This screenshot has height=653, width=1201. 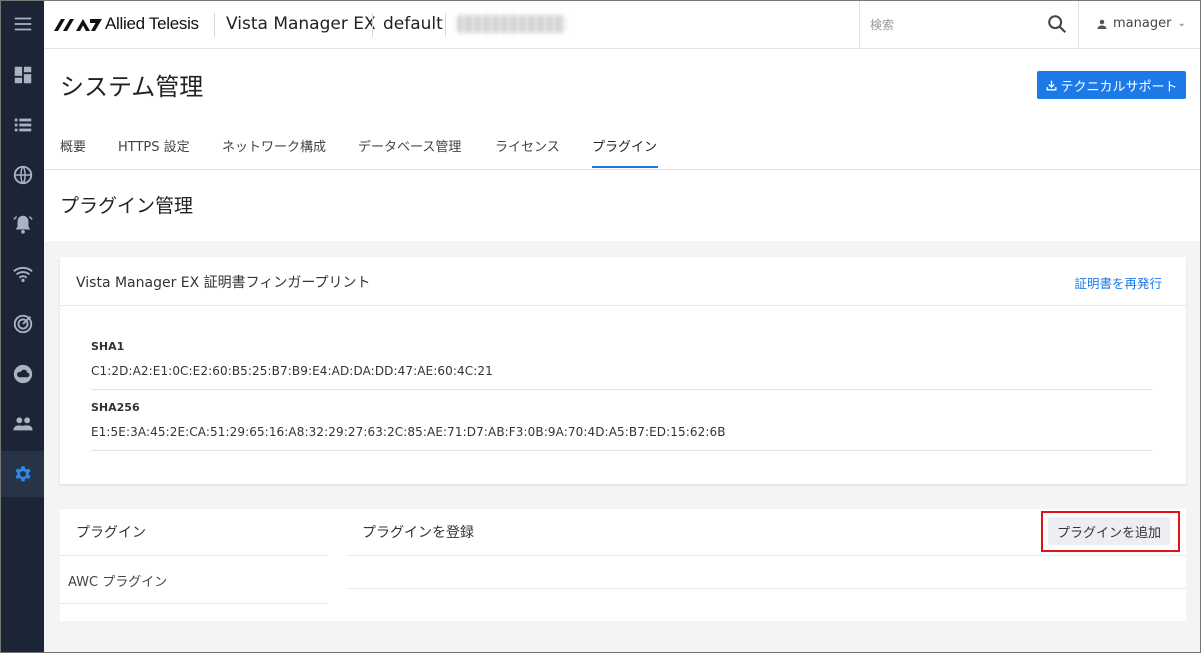 I want to click on sidebar-item-cloud, so click(x=22, y=374).